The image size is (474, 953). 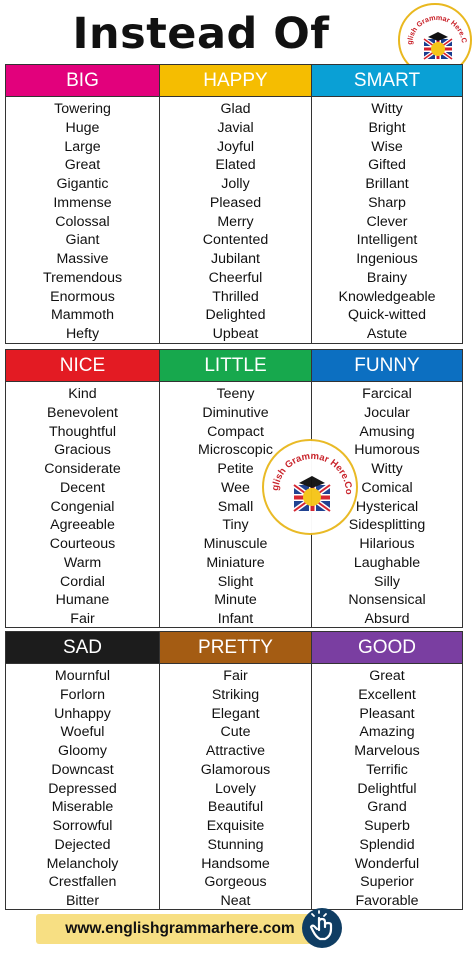 What do you see at coordinates (82, 863) in the screenshot?
I see `word-item: Melancholy` at bounding box center [82, 863].